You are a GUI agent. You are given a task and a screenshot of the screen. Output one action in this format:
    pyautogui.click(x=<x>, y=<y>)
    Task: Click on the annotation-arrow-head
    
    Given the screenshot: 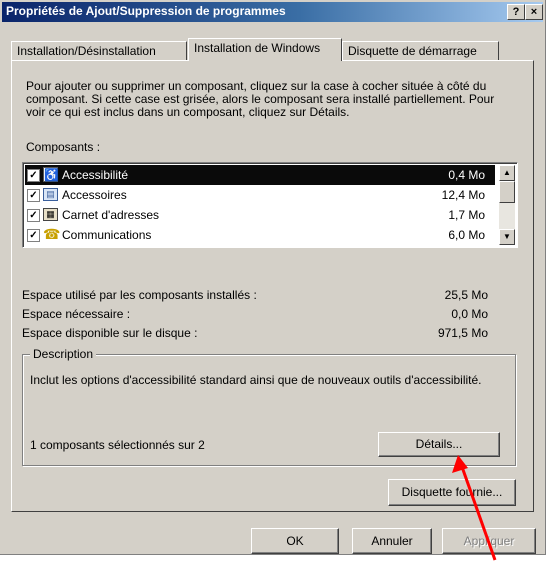 What is the action you would take?
    pyautogui.click(x=460, y=464)
    